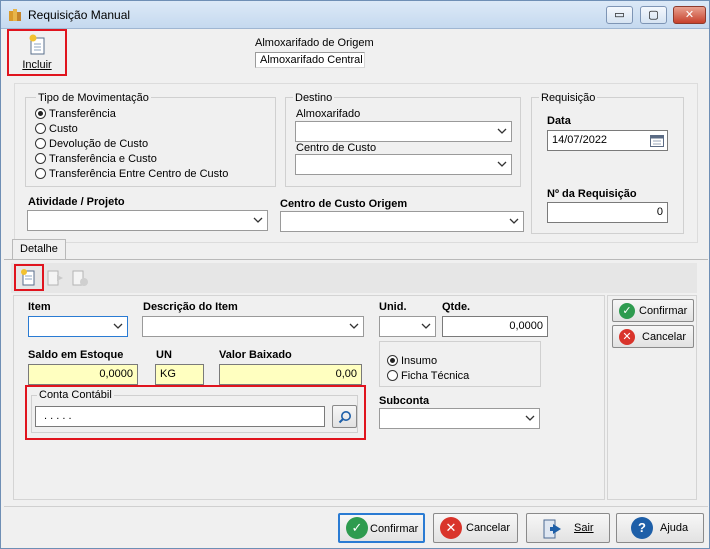 The image size is (710, 549). What do you see at coordinates (255, 355) in the screenshot?
I see `valor-baixado-label: Valor Baixado` at bounding box center [255, 355].